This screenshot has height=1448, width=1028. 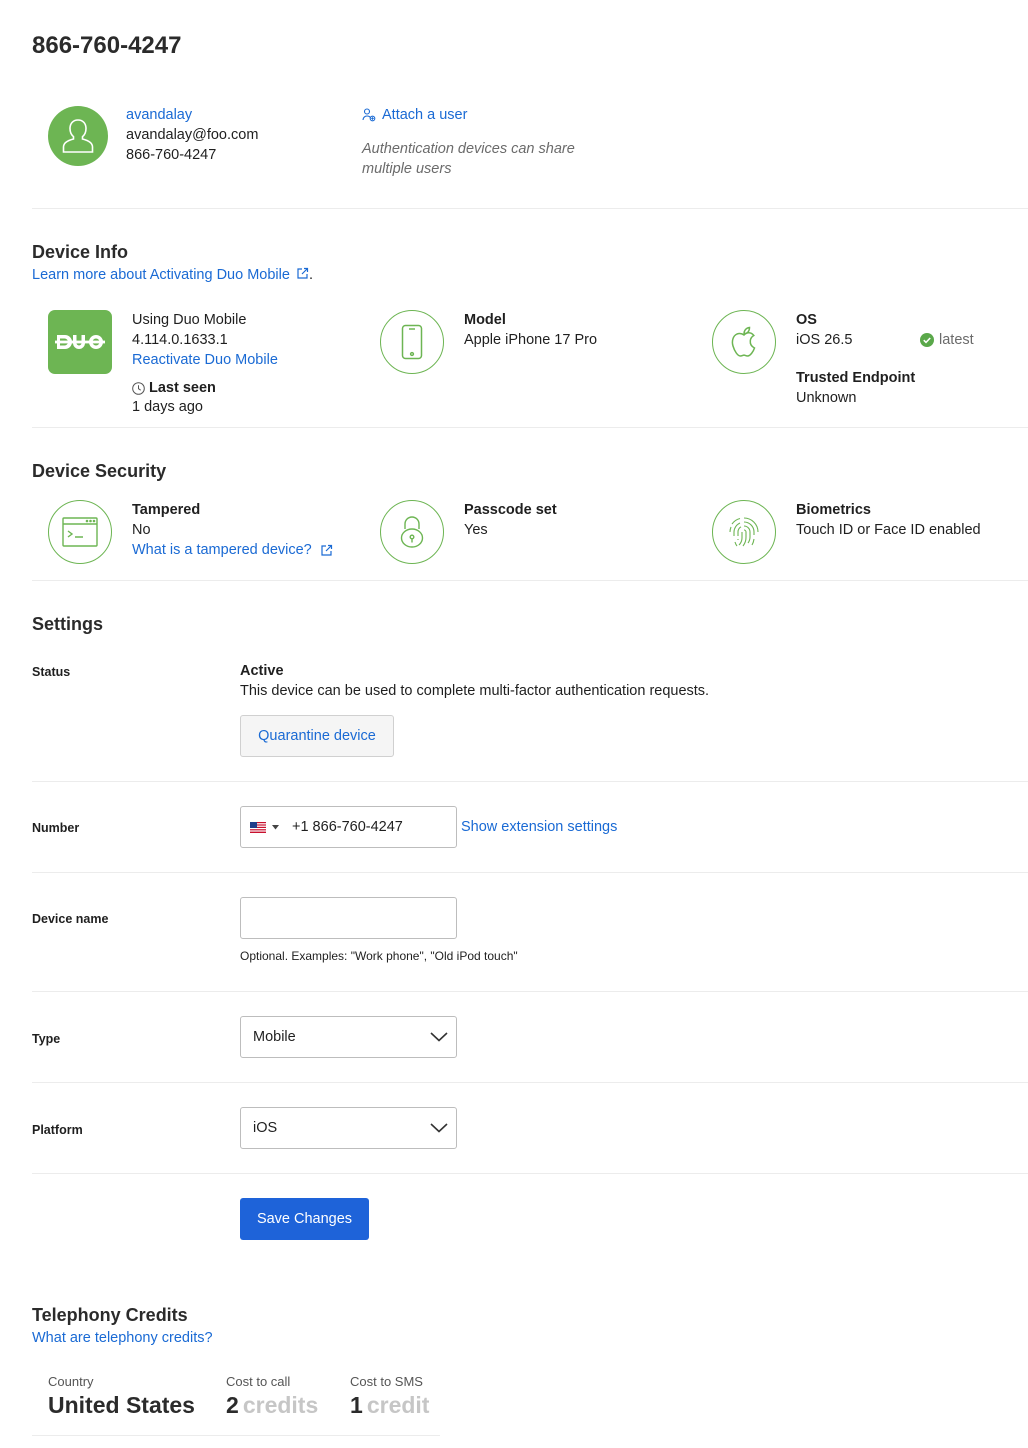 I want to click on type-select: Mobile, so click(x=348, y=1037).